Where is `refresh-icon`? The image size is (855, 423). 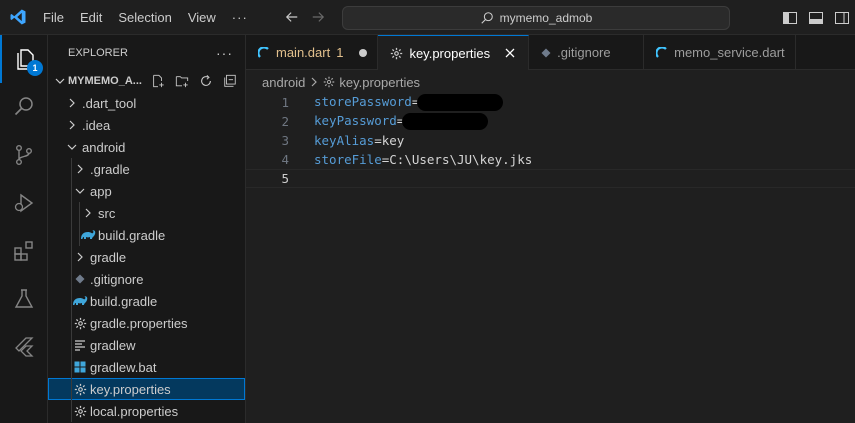
refresh-icon is located at coordinates (206, 81).